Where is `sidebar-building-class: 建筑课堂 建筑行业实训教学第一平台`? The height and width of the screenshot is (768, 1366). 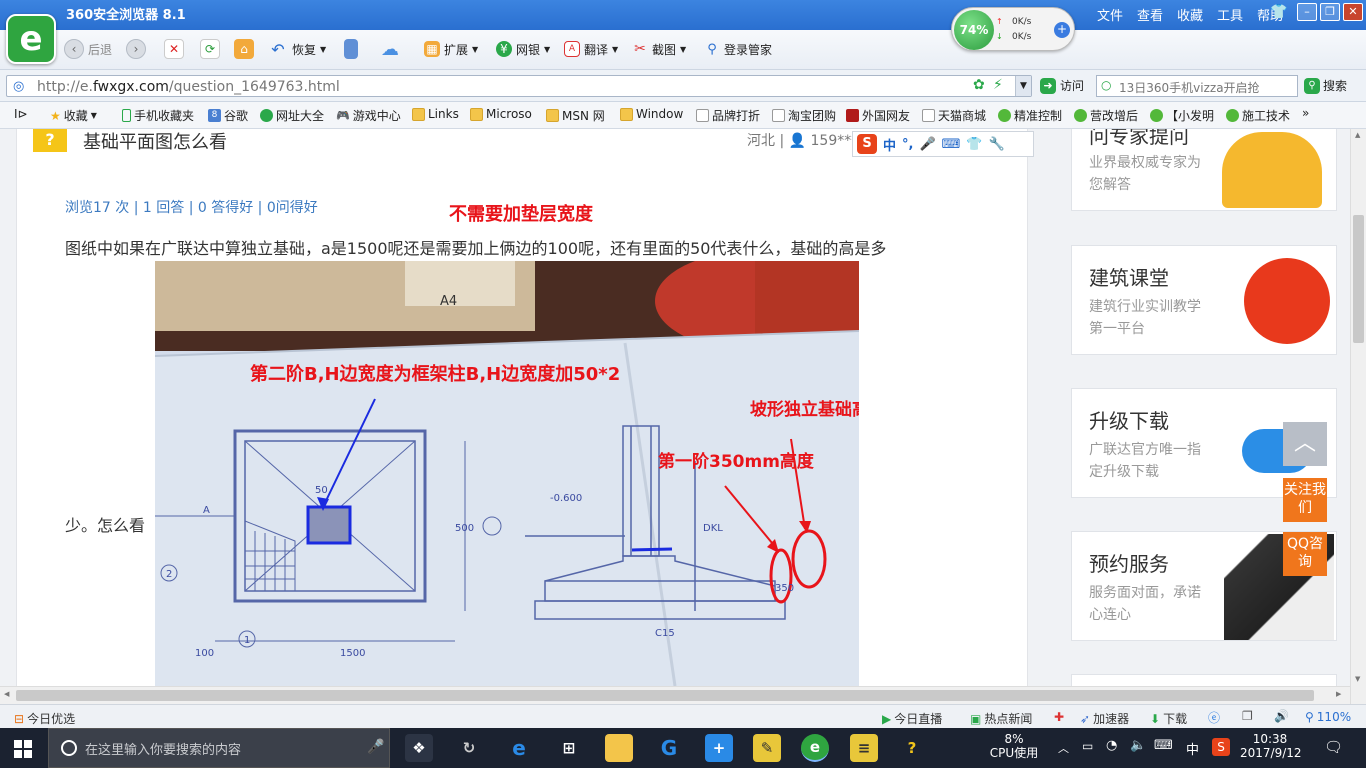
sidebar-building-class: 建筑课堂 建筑行业实训教学第一平台 is located at coordinates (1204, 300).